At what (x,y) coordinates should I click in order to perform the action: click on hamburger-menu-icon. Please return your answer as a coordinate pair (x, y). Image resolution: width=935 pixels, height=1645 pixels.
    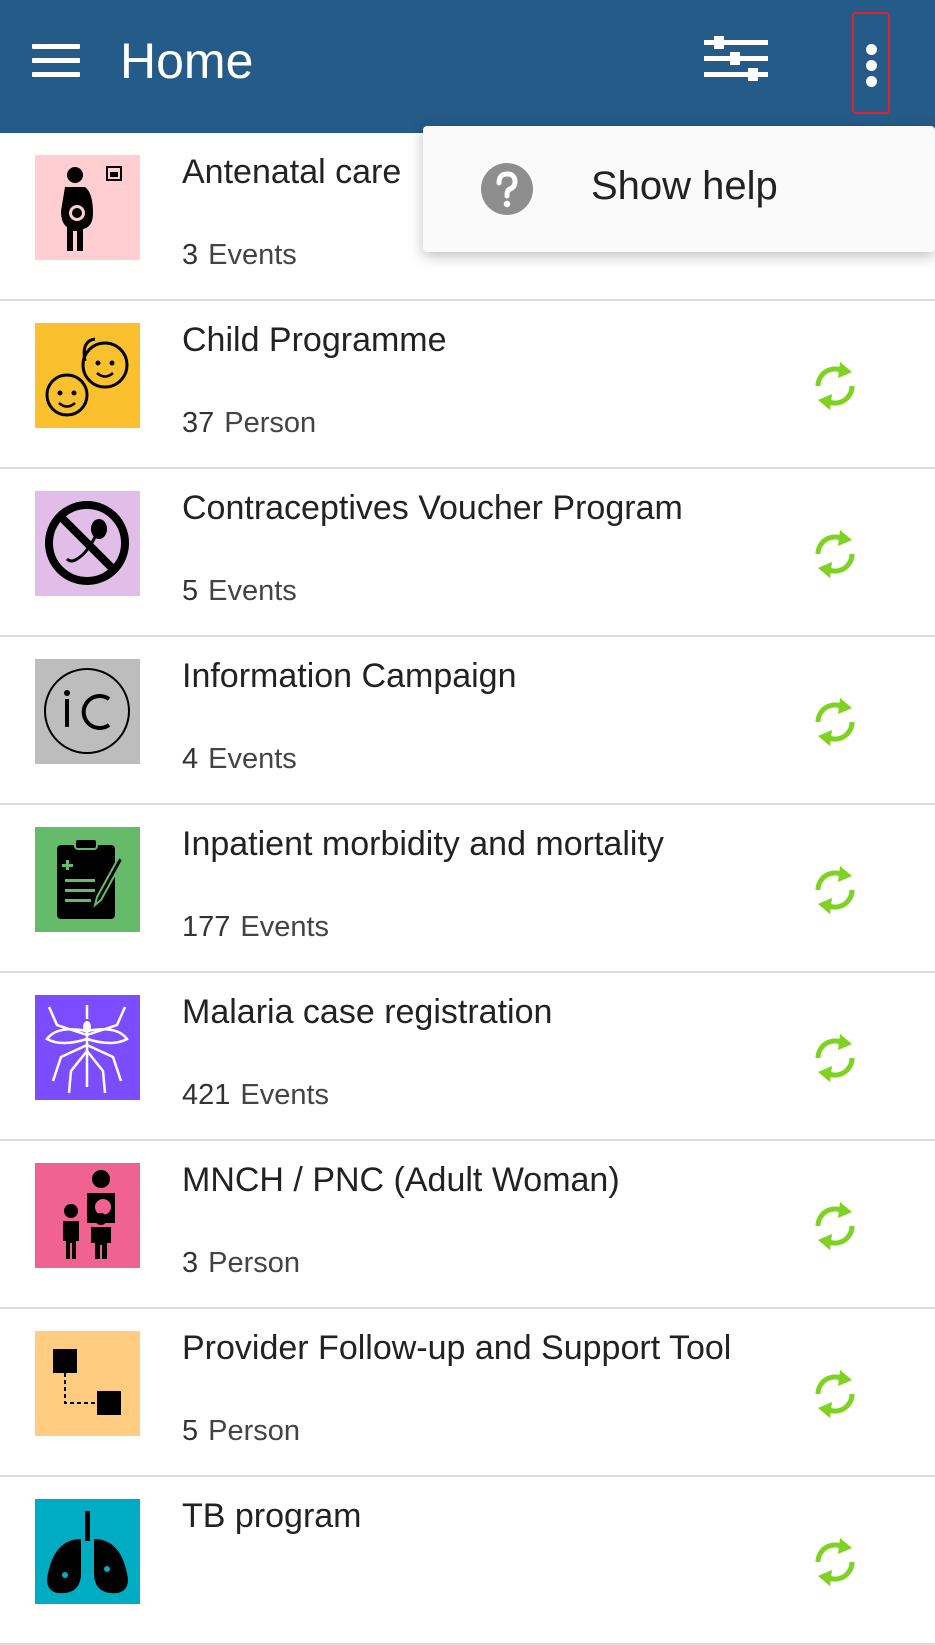
    Looking at the image, I should click on (54, 62).